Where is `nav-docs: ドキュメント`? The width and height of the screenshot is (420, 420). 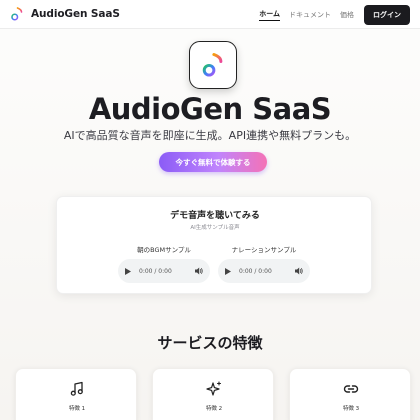
nav-docs: ドキュメント is located at coordinates (310, 15).